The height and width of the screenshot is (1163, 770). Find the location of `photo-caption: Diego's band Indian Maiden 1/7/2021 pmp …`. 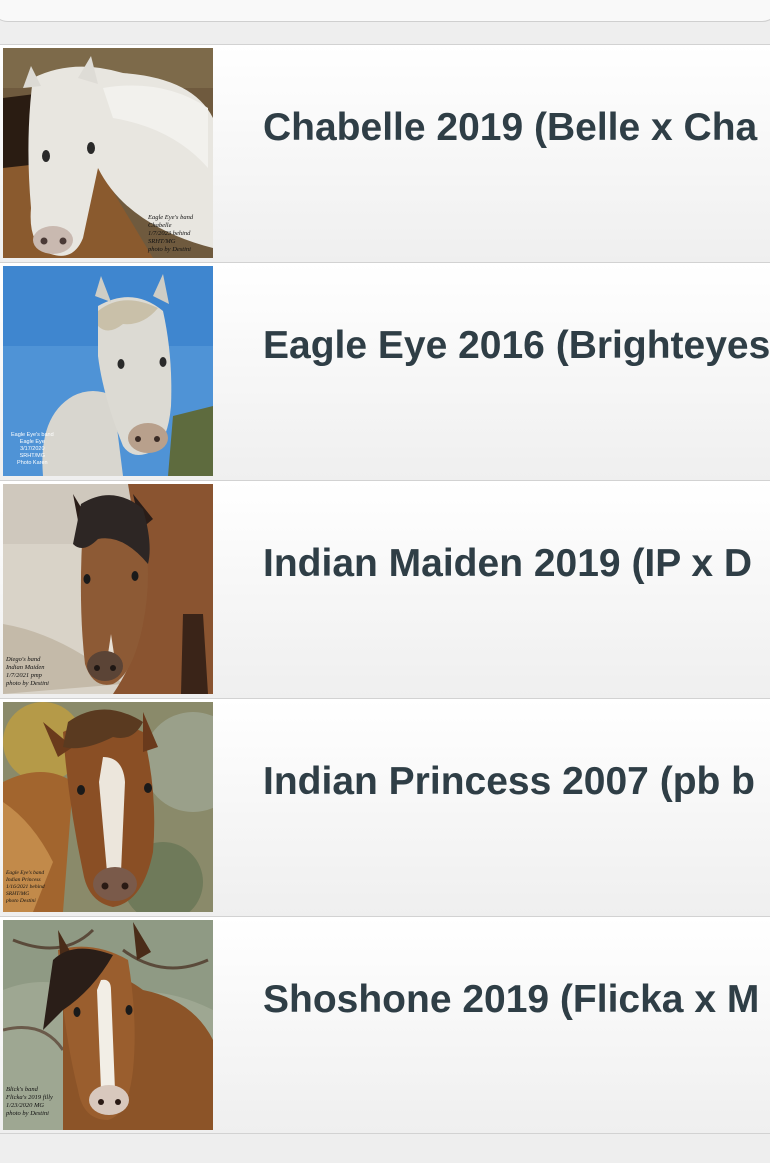

photo-caption: Diego's band Indian Maiden 1/7/2021 pmp … is located at coordinates (27, 671).